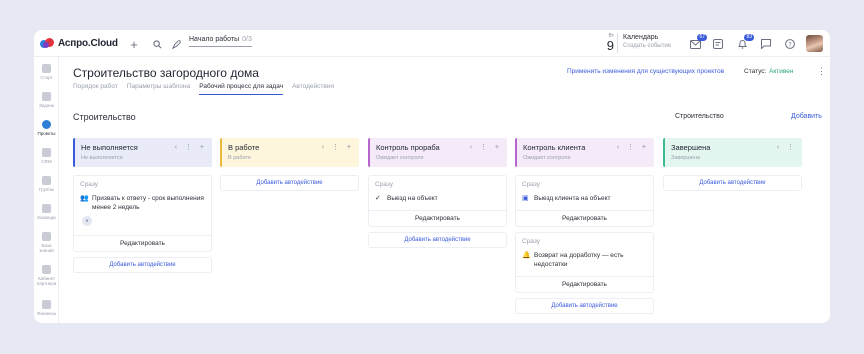 This screenshot has height=354, width=864. What do you see at coordinates (781, 71) in the screenshot?
I see `status-value: Активен` at bounding box center [781, 71].